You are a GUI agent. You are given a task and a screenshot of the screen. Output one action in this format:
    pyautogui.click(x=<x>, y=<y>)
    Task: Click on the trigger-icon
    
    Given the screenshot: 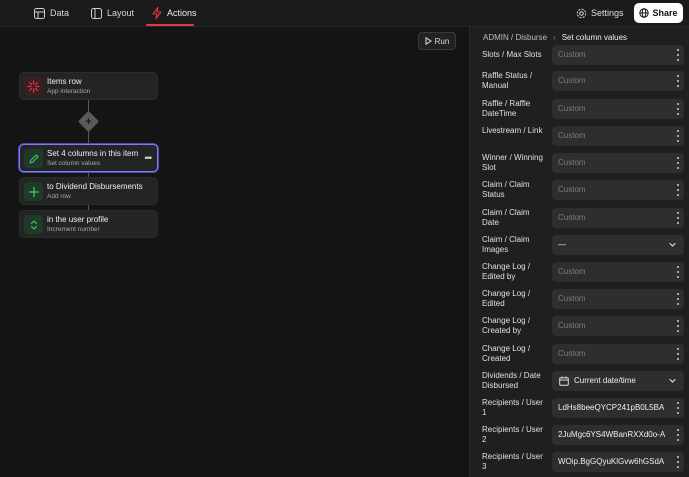 What is the action you would take?
    pyautogui.click(x=33, y=86)
    